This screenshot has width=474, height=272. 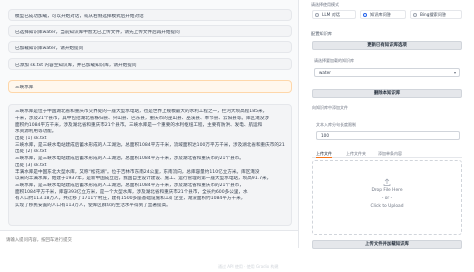 What do you see at coordinates (150, 15) in the screenshot?
I see `bot-message: 模型已成功加载，可以开始对话，或从右侧选择模式后开始对话` at bounding box center [150, 15].